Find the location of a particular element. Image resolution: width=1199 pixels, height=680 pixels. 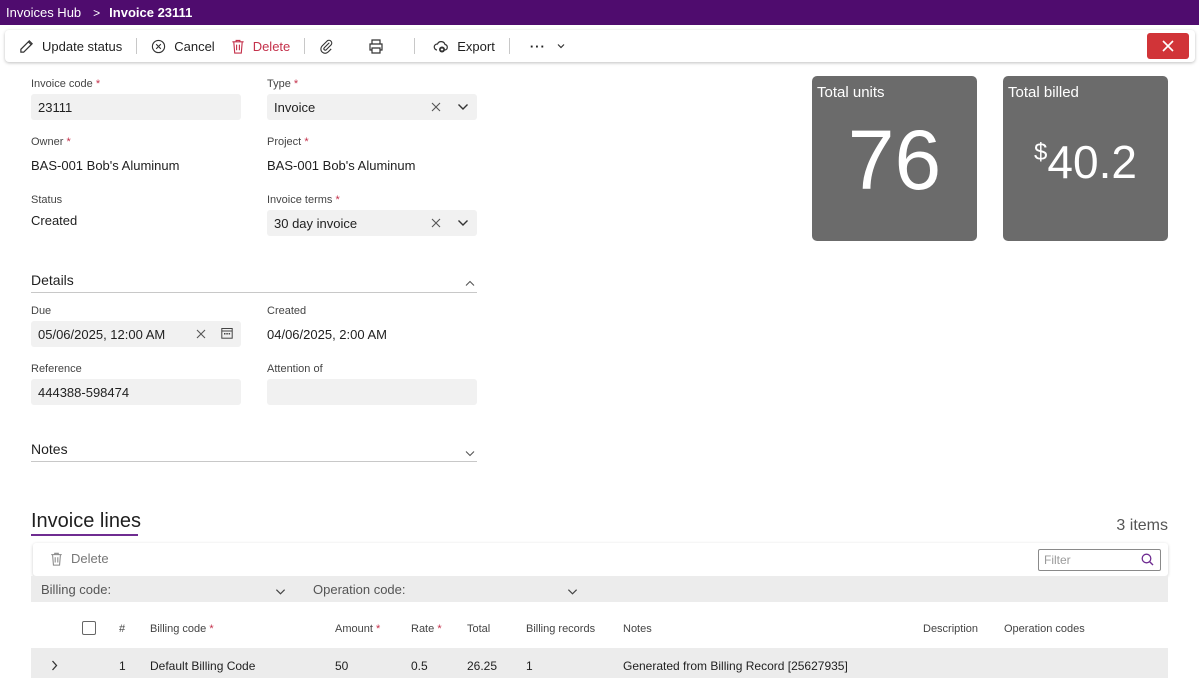

reference-value: 444388-598474 is located at coordinates (84, 392).